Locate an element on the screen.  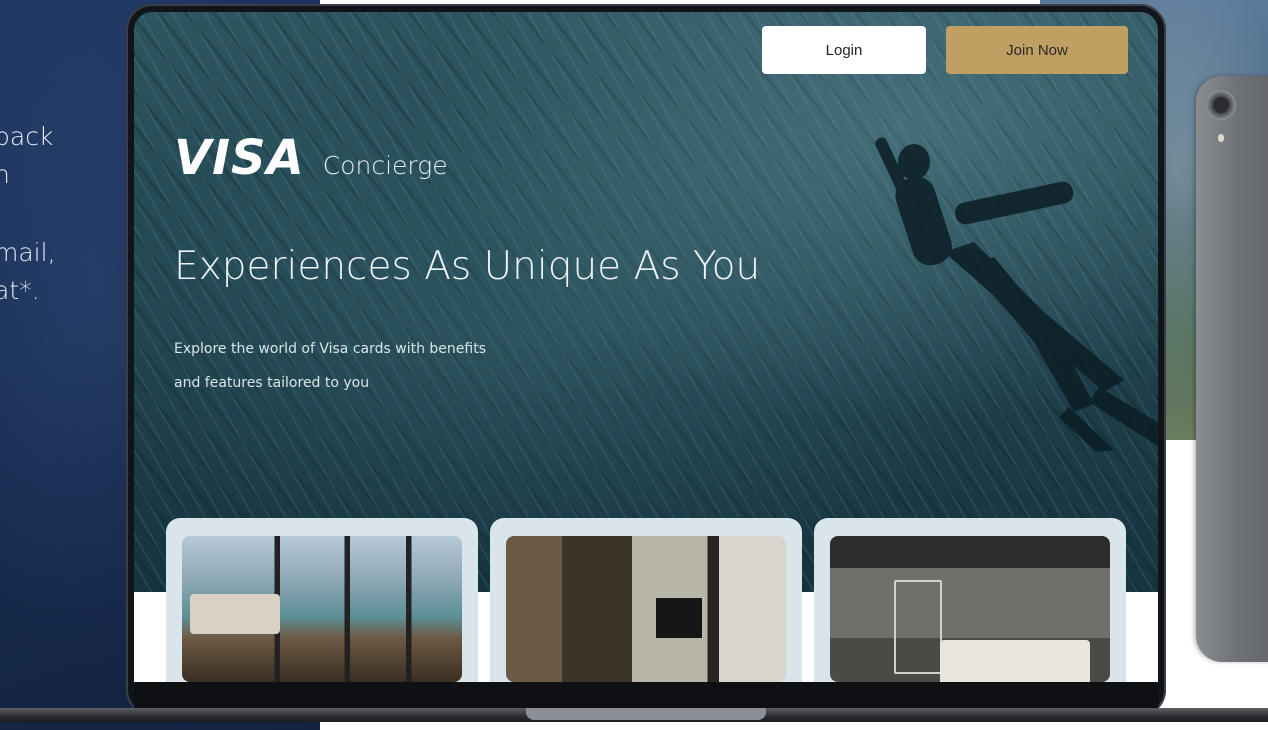
laptop-notch is located at coordinates (646, 714).